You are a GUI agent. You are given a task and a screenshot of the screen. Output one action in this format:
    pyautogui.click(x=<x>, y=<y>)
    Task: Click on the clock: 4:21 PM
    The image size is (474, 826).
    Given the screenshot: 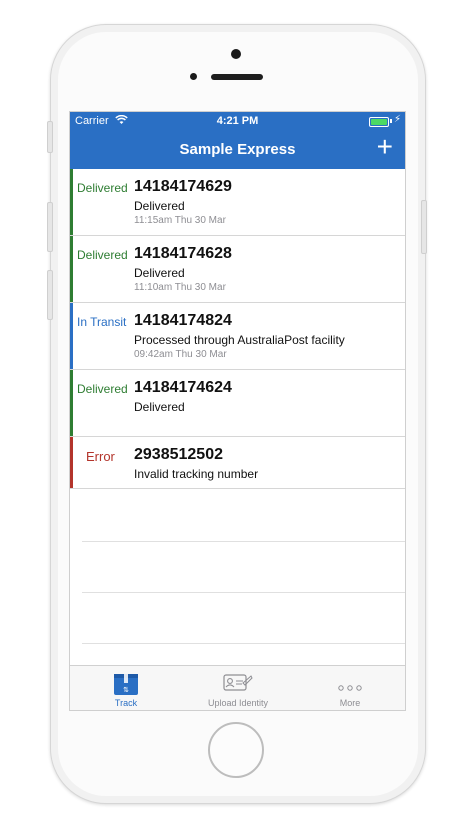 What is the action you would take?
    pyautogui.click(x=237, y=121)
    